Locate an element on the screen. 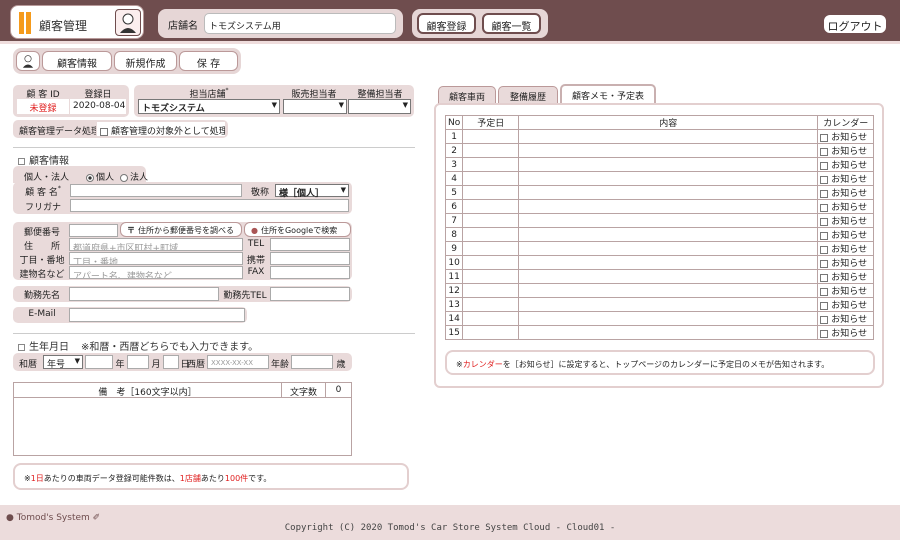 The image size is (900, 540). building-input: アパート名、建物名など is located at coordinates (156, 272).